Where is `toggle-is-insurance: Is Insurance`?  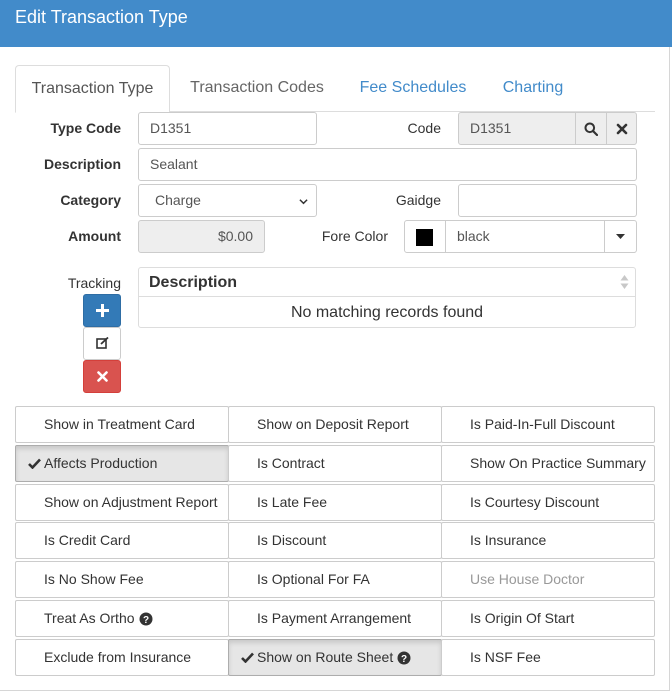 toggle-is-insurance: Is Insurance is located at coordinates (548, 540).